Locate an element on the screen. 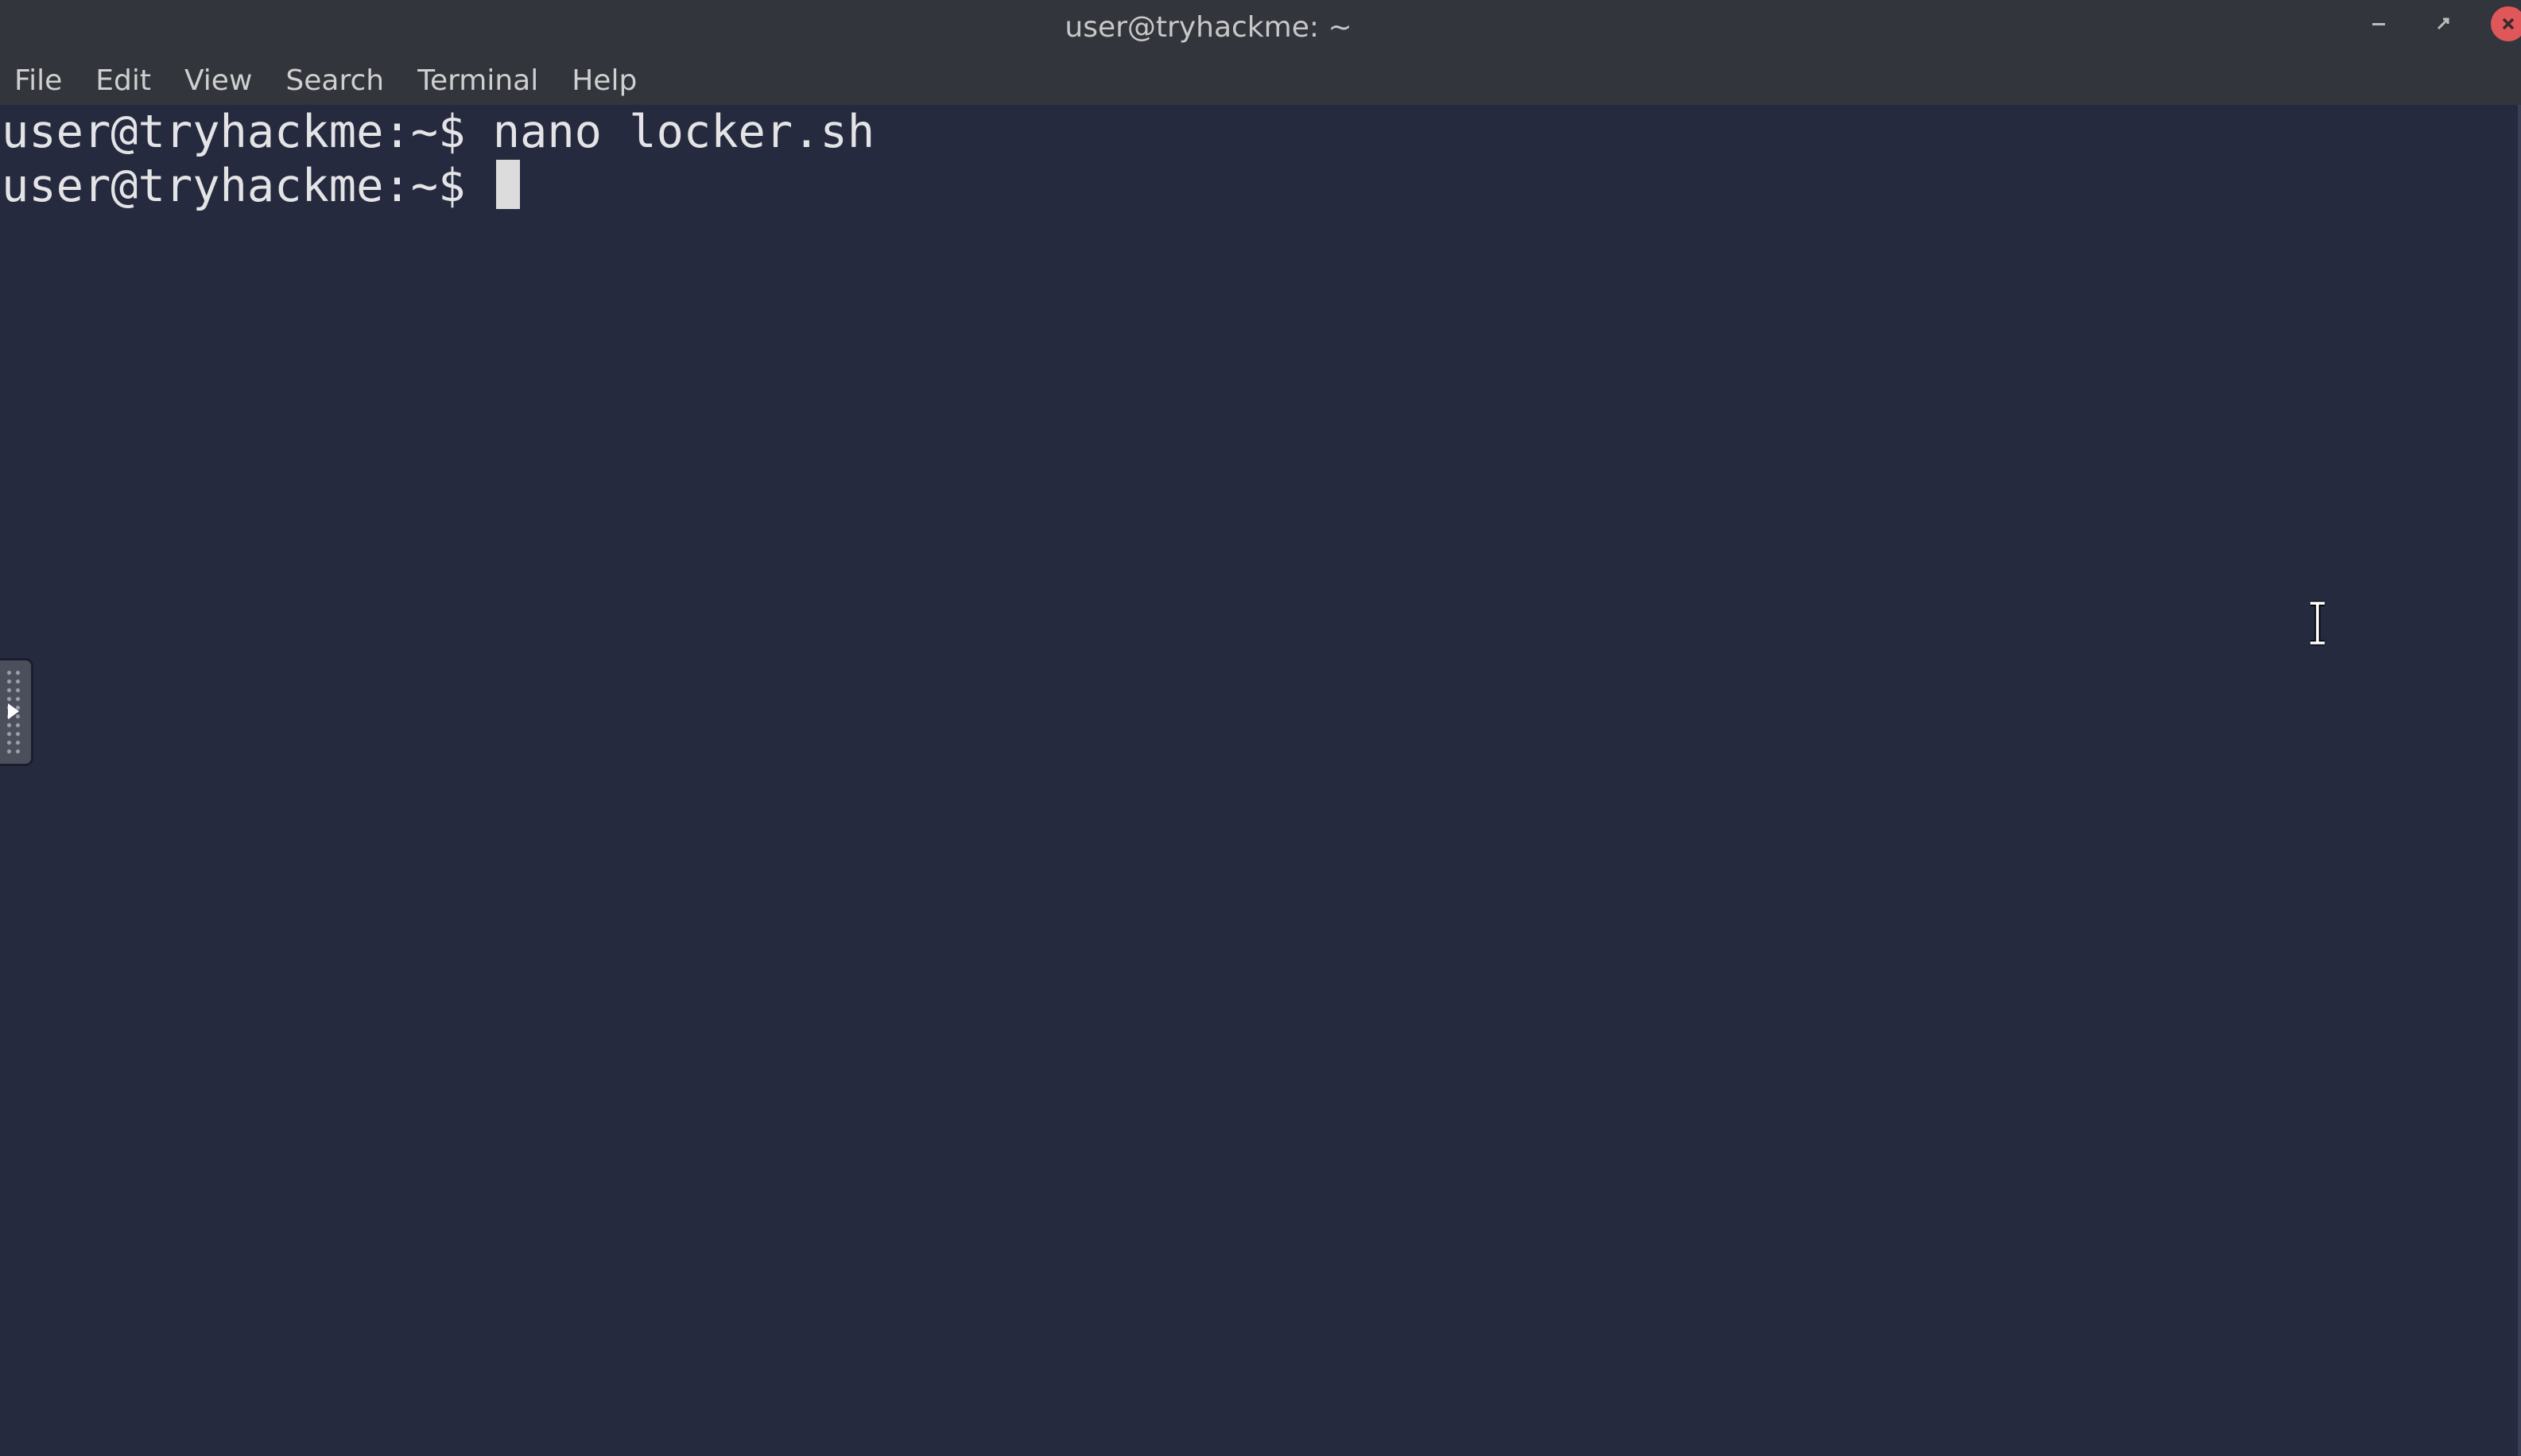 The height and width of the screenshot is (1456, 2521). text-cursor is located at coordinates (508, 184).